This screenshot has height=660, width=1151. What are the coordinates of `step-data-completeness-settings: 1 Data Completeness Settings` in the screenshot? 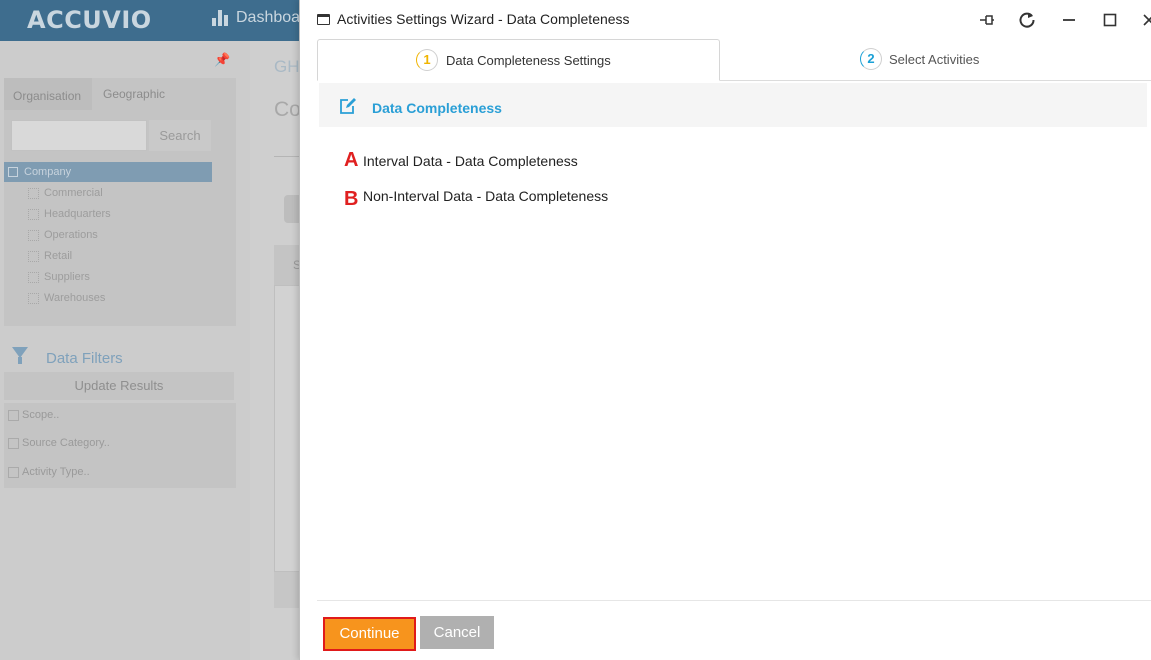 It's located at (518, 60).